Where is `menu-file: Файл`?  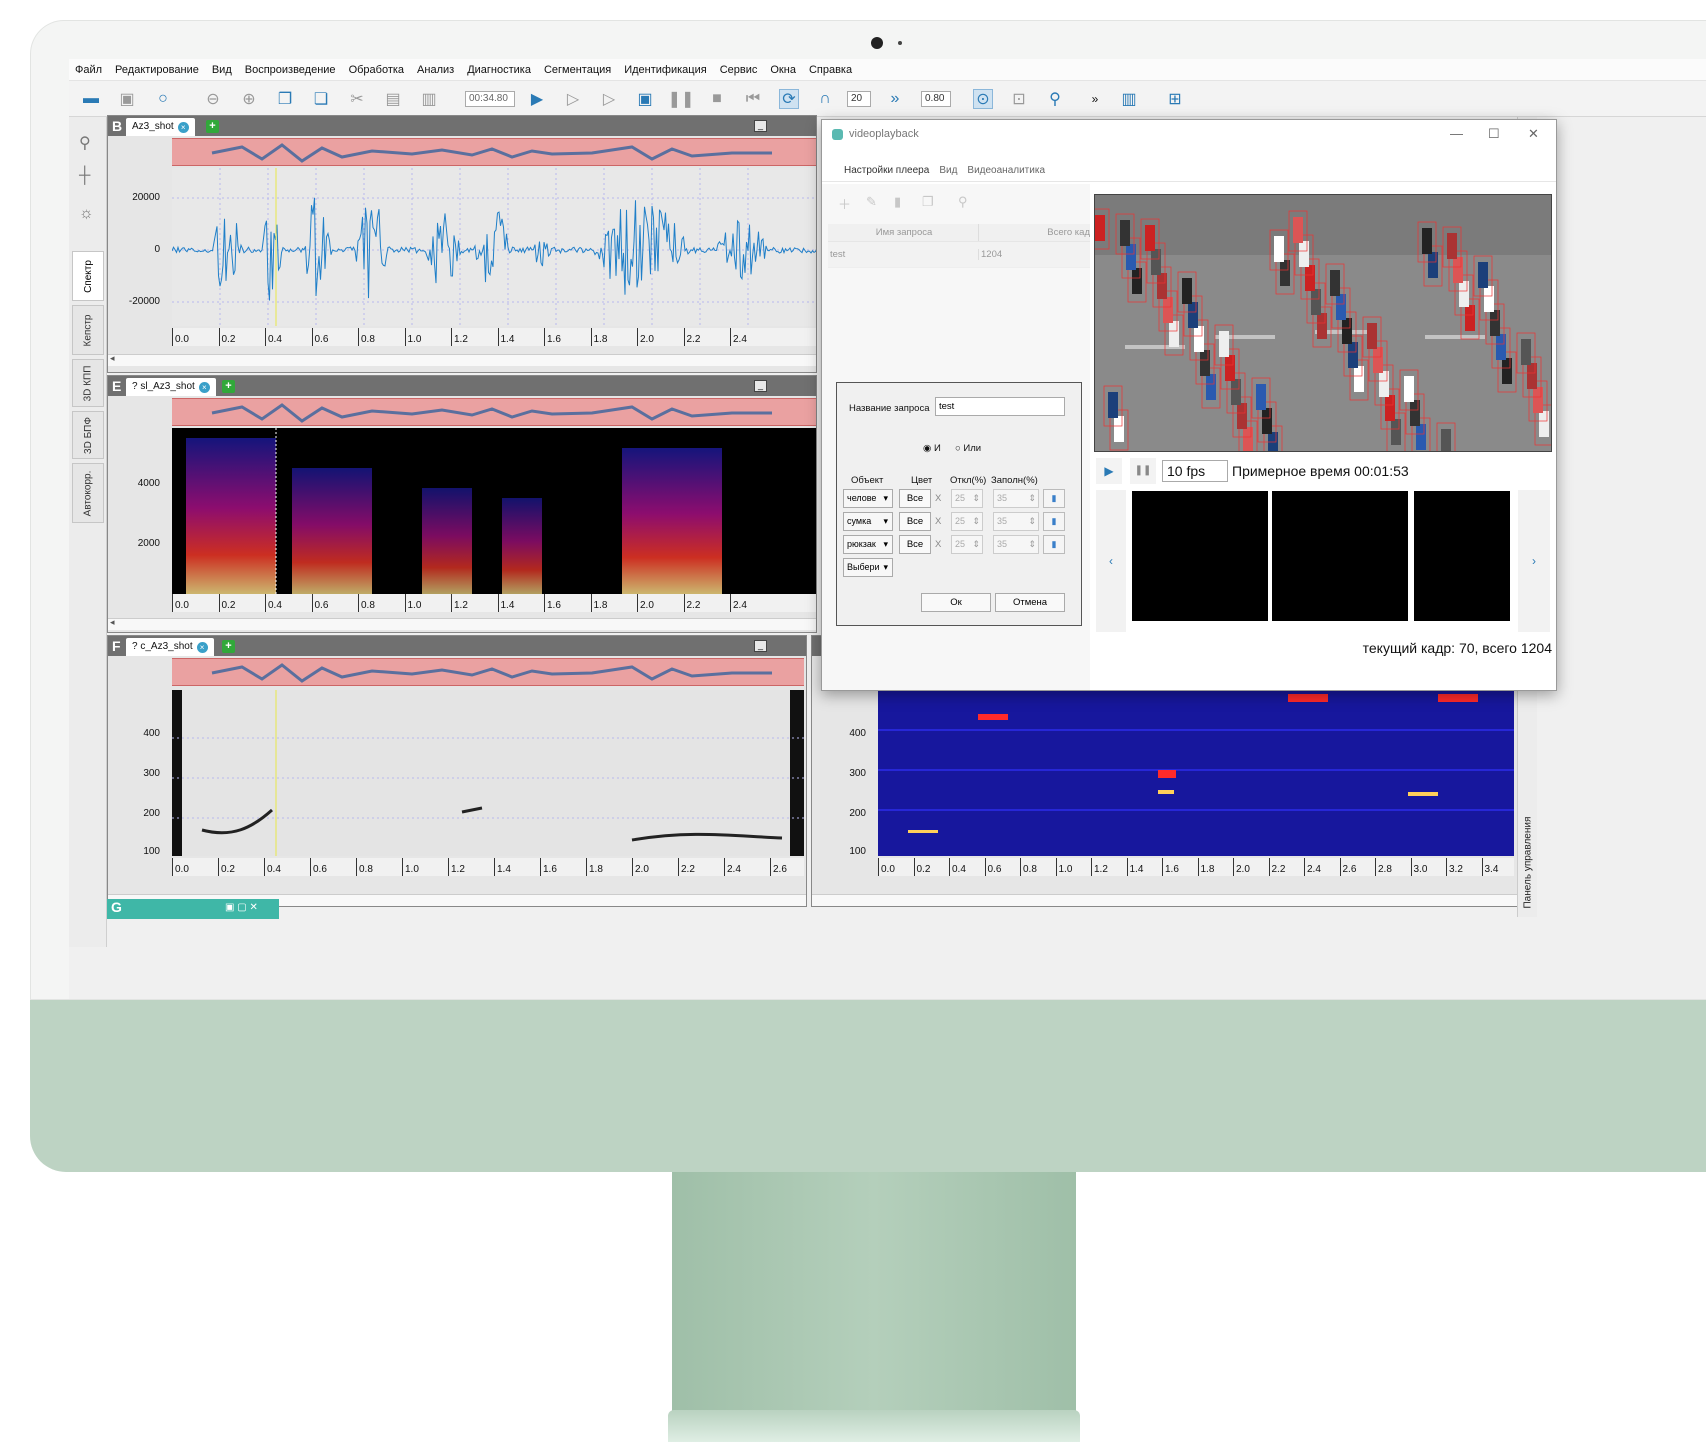 menu-file: Файл is located at coordinates (88, 70).